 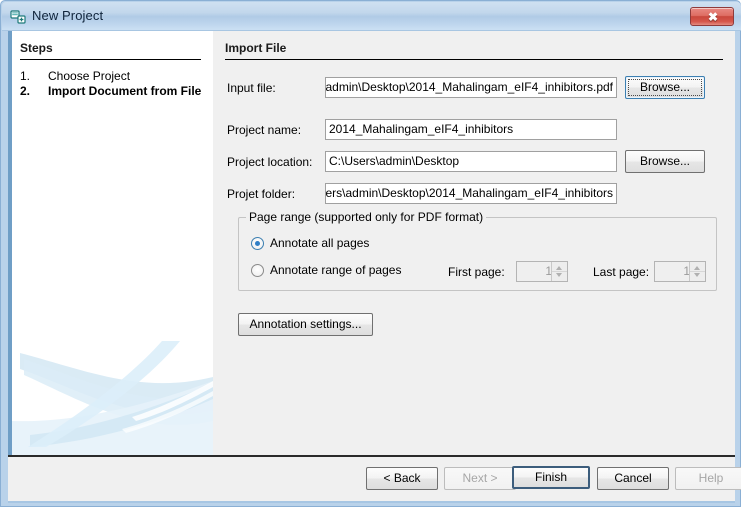 What do you see at coordinates (110, 59) in the screenshot?
I see `steps-heading-rule` at bounding box center [110, 59].